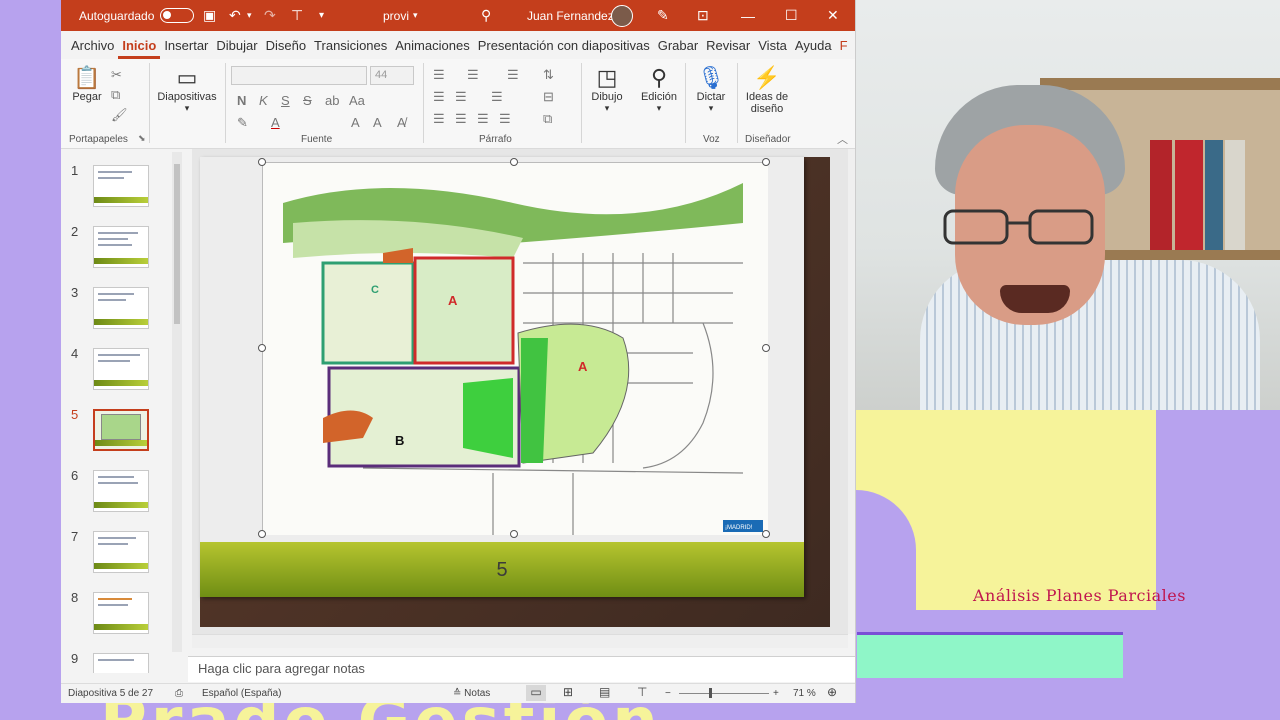  What do you see at coordinates (392, 75) in the screenshot?
I see `font-size-box: 44` at bounding box center [392, 75].